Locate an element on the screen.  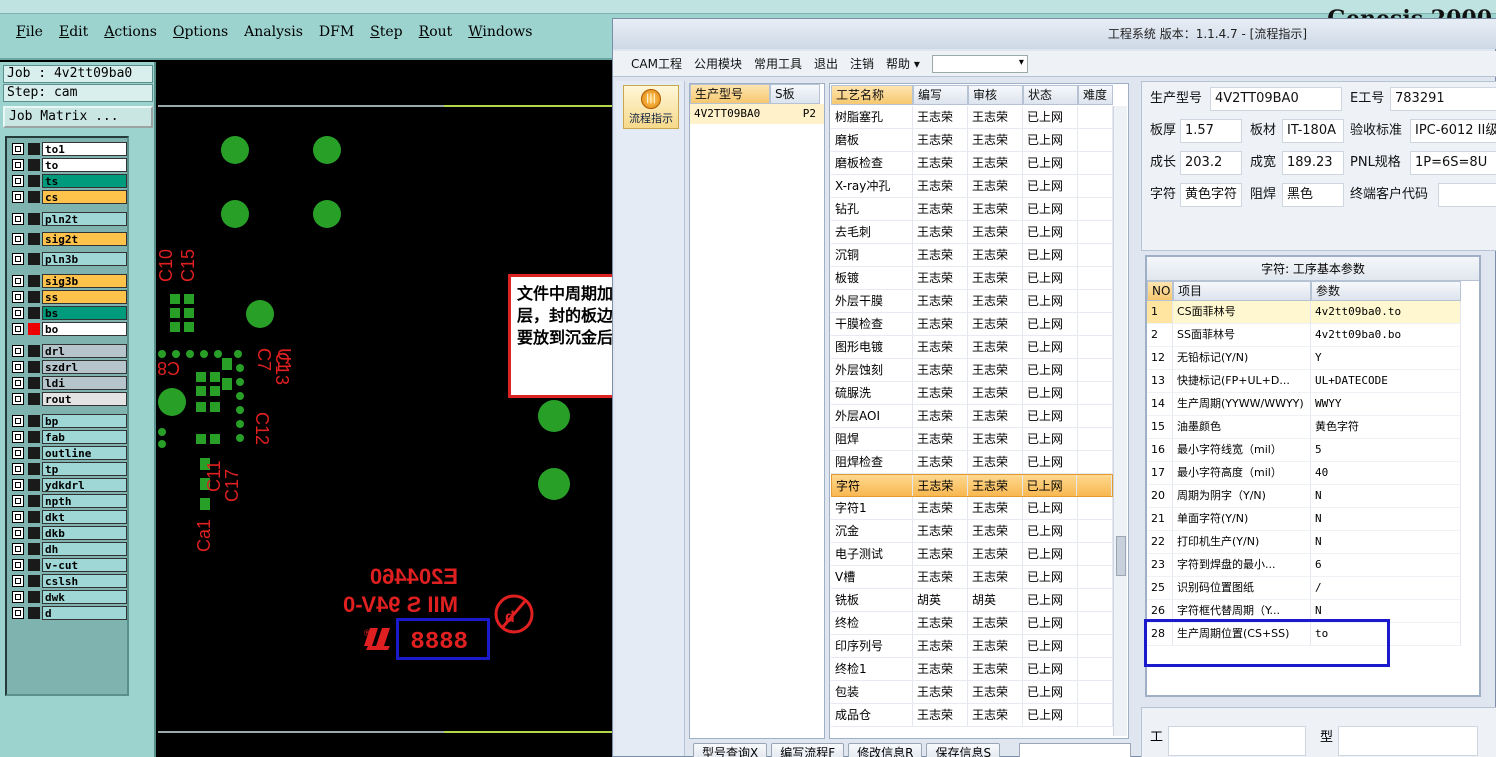
layer-row: rout is located at coordinates (68, 399).